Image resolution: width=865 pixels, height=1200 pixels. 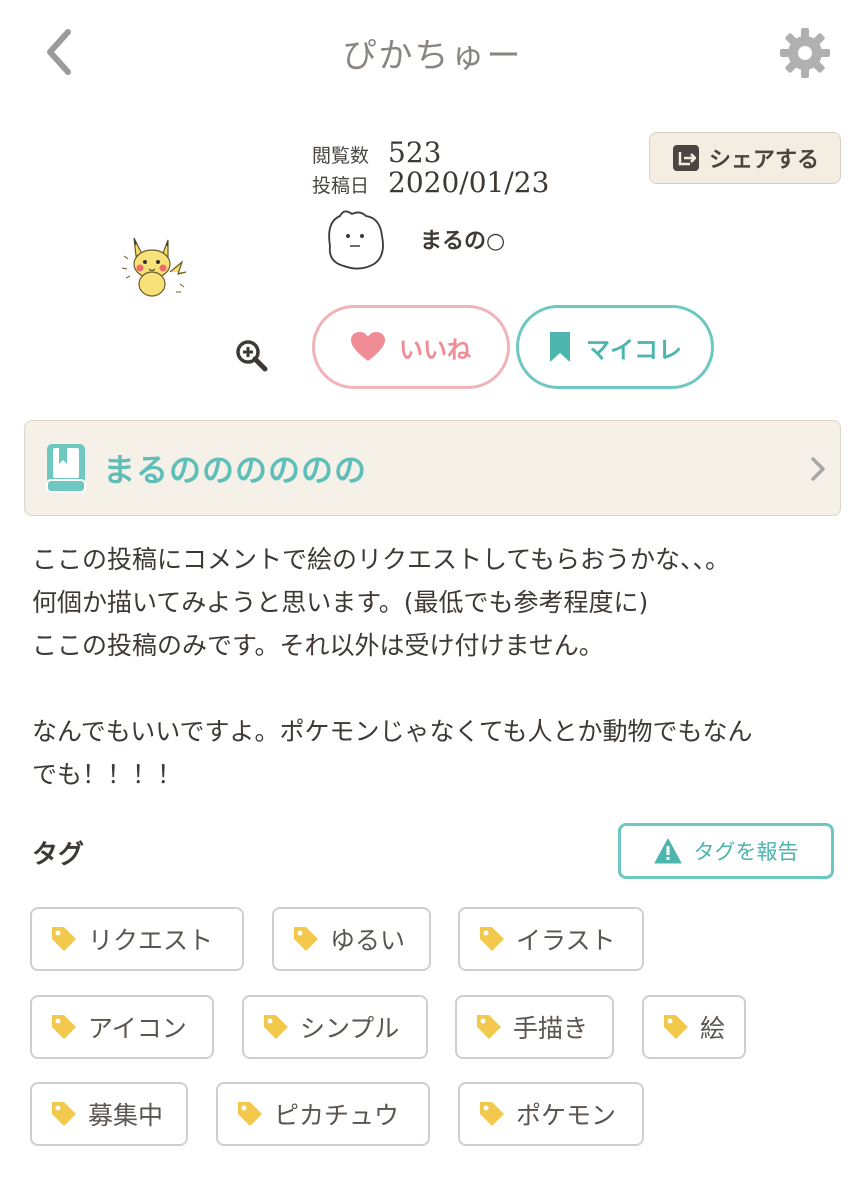 I want to click on author: まるの○, so click(x=412, y=239).